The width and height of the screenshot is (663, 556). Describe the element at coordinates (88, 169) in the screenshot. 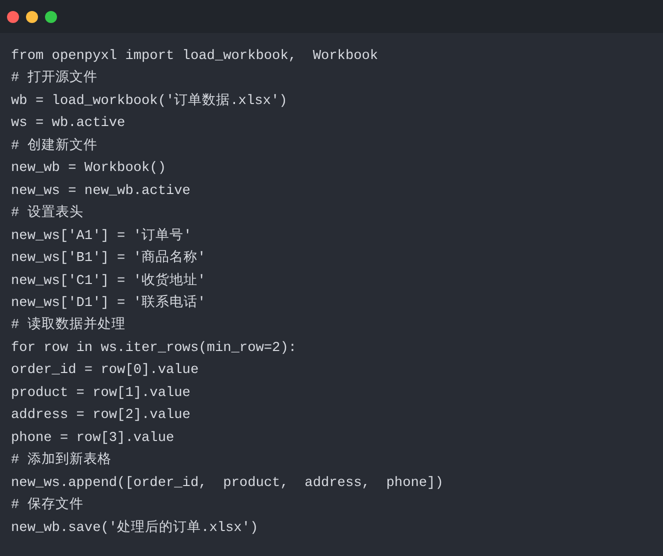

I see `code-line: new_wb = Workbook()` at that location.